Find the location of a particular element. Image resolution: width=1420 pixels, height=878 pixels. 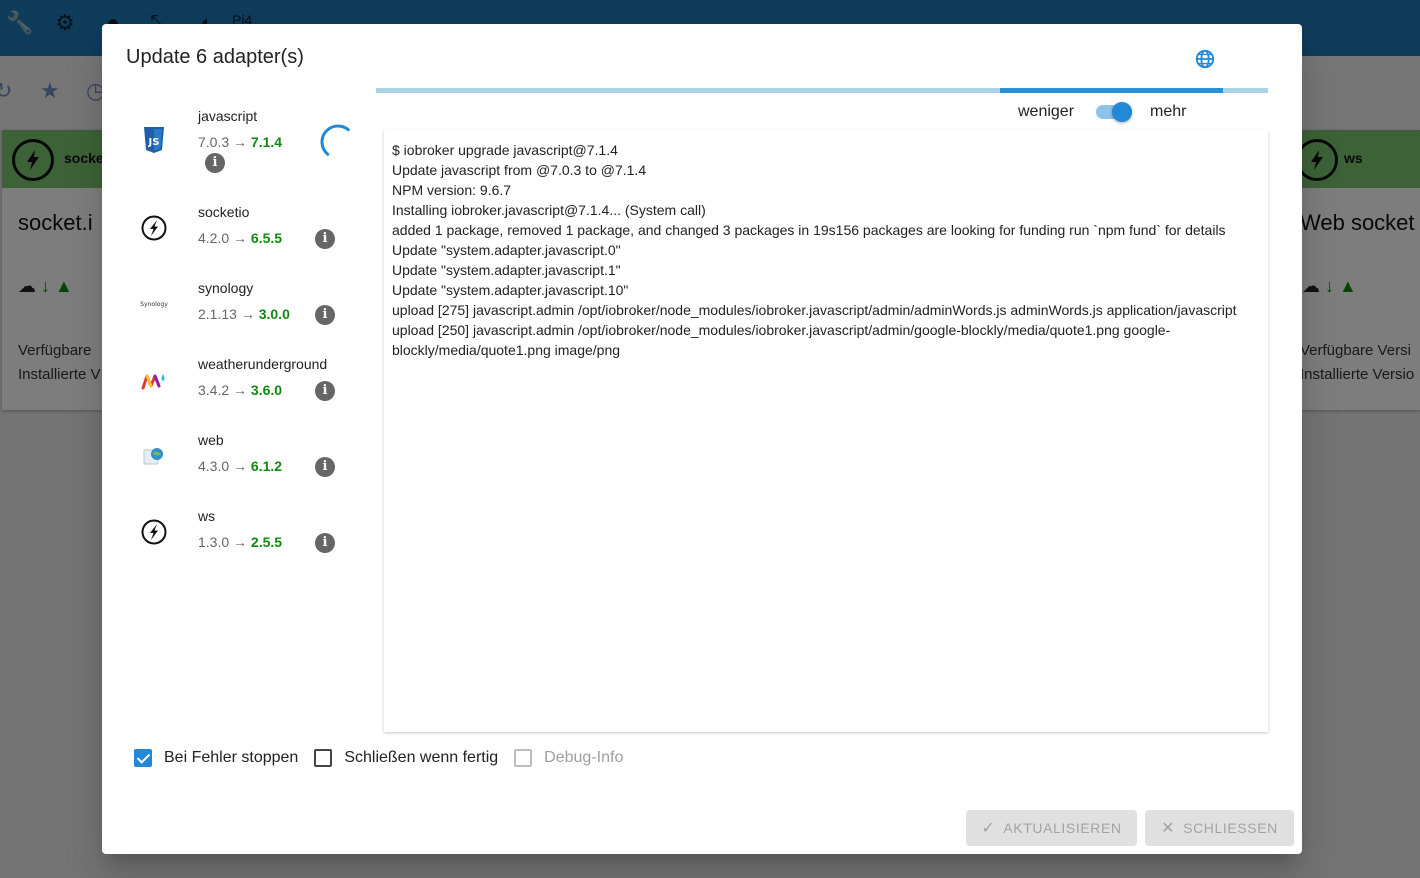

adapter-item-synology: Synology synology 2.1.13 → 3.0.0 i is located at coordinates (247, 315).